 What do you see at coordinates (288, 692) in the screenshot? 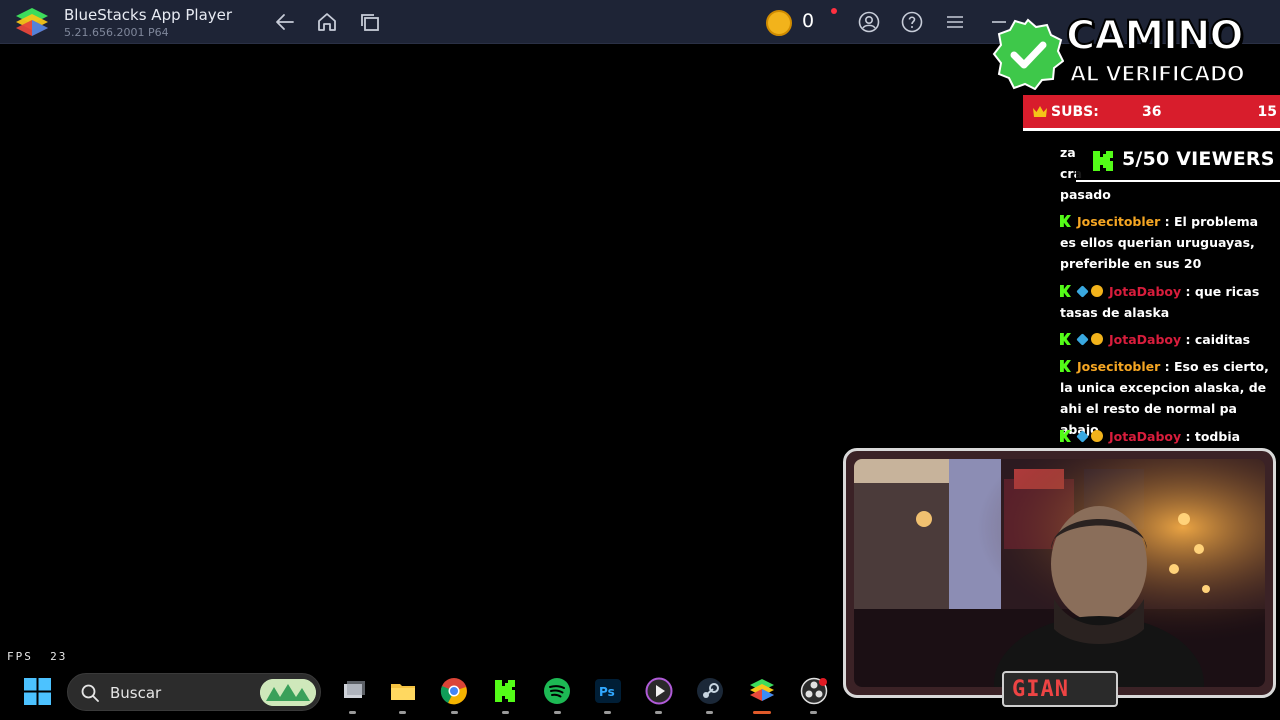
I see `search-highlight-icon` at bounding box center [288, 692].